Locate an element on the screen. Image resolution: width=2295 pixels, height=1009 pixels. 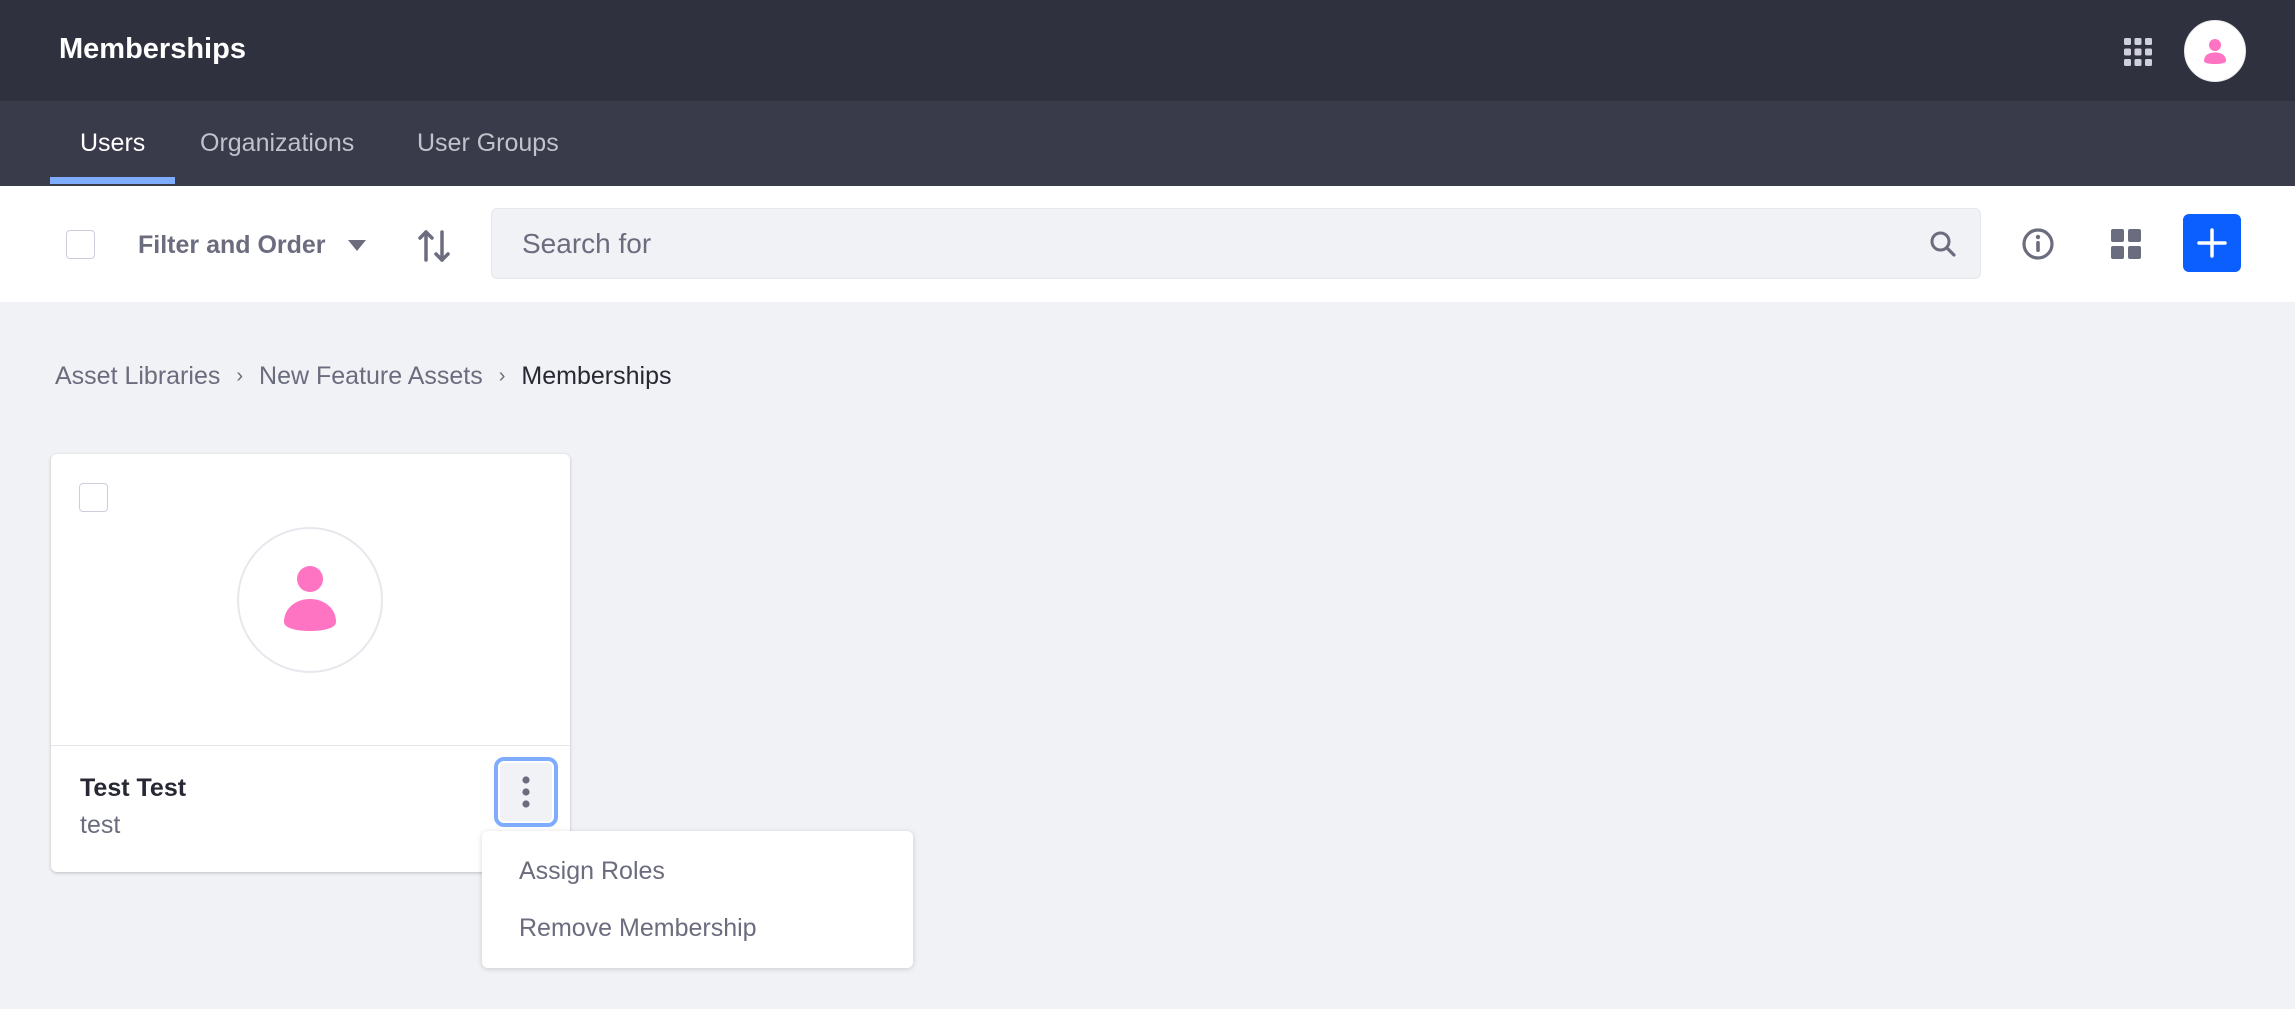
plus-icon is located at coordinates (2212, 243).